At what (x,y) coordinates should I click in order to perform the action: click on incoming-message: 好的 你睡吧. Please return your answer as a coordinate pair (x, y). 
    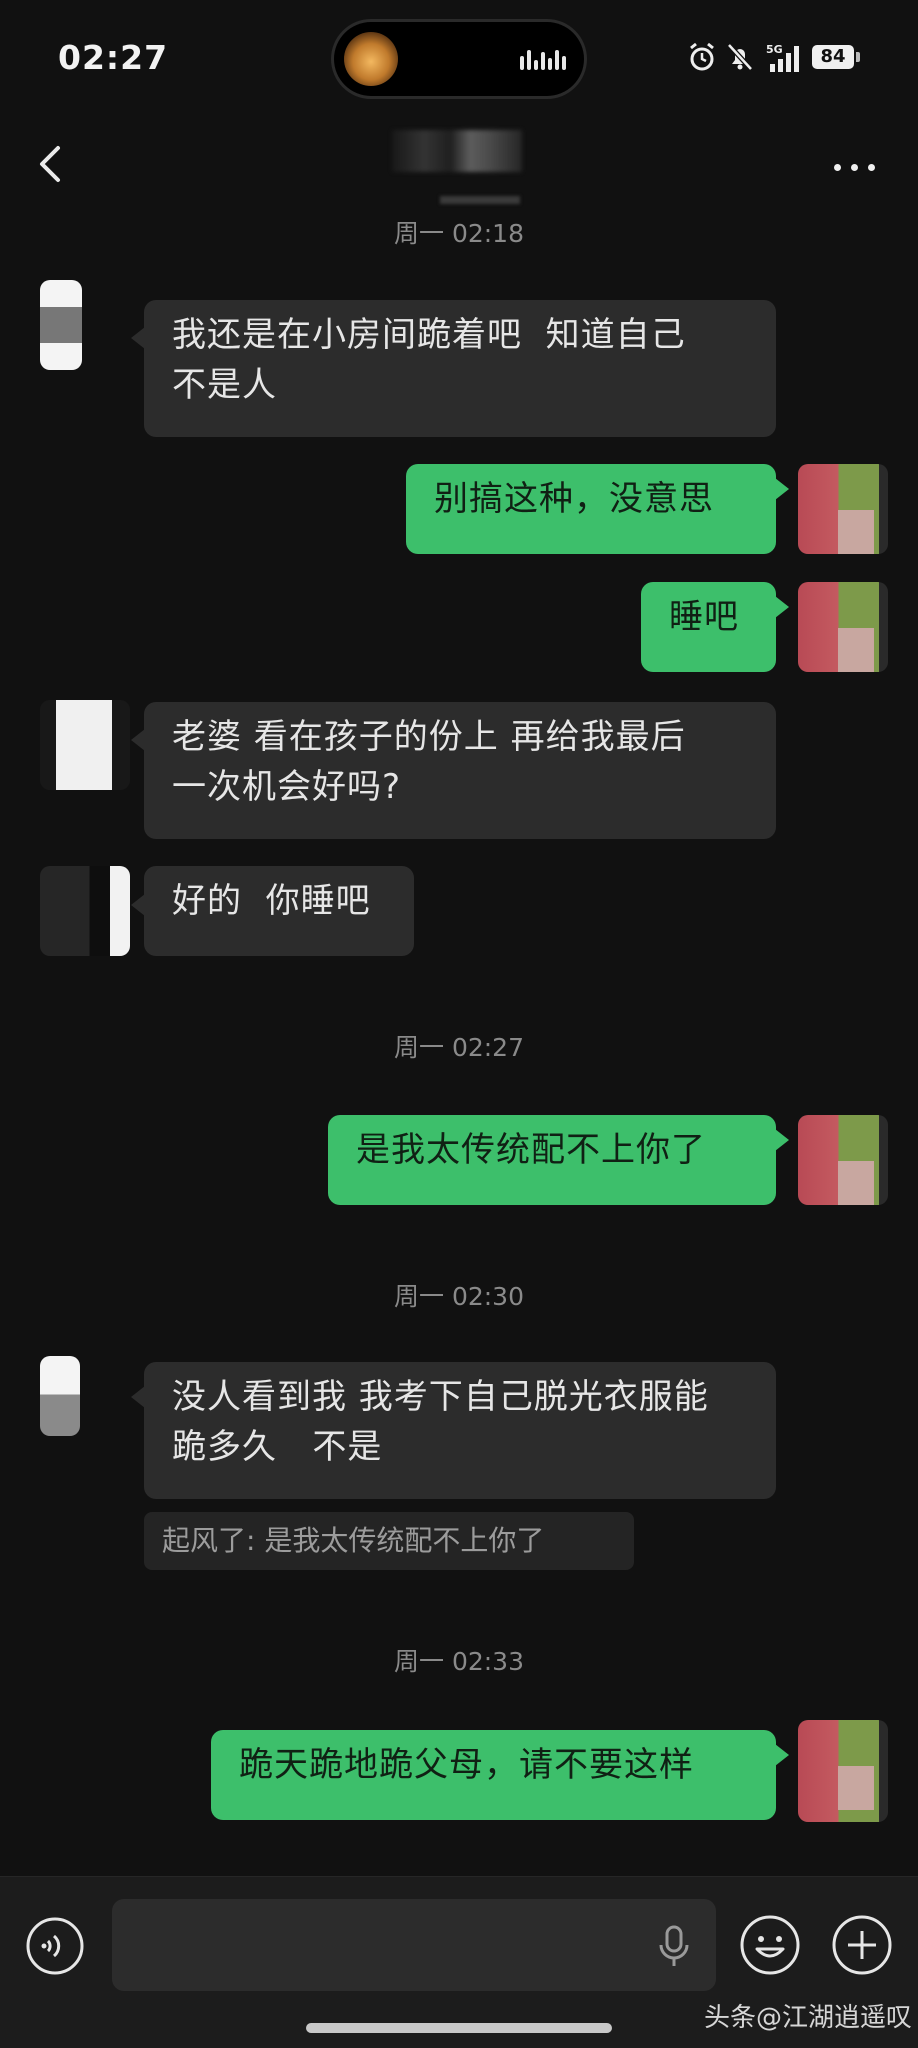
    Looking at the image, I should click on (279, 911).